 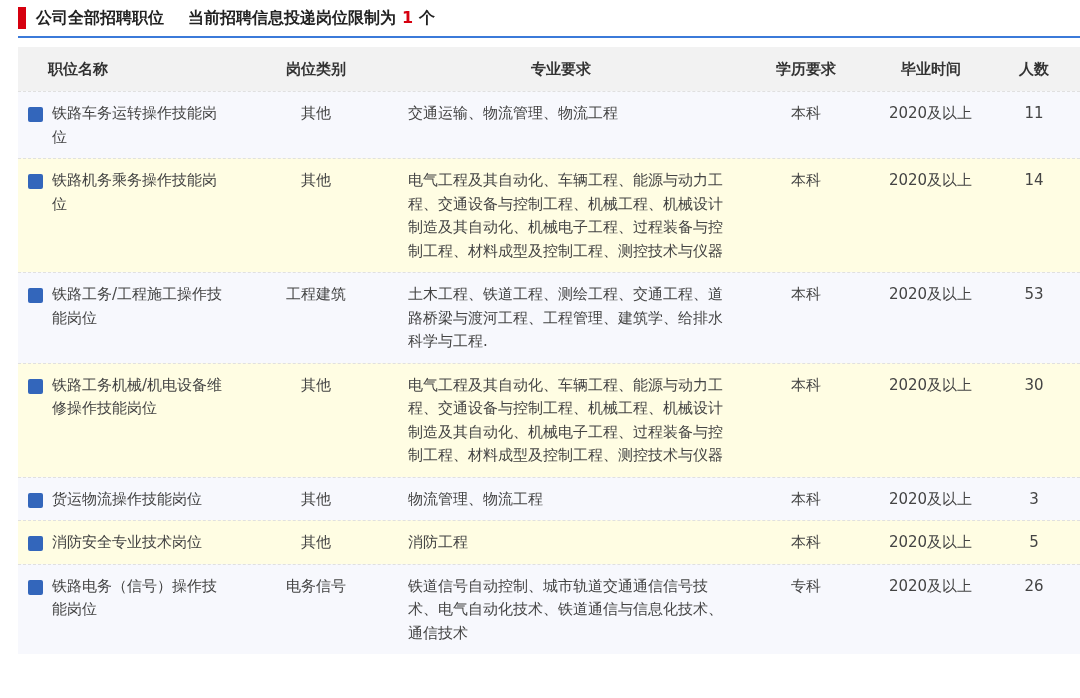 I want to click on column-header: 岗位类别, so click(x=315, y=69).